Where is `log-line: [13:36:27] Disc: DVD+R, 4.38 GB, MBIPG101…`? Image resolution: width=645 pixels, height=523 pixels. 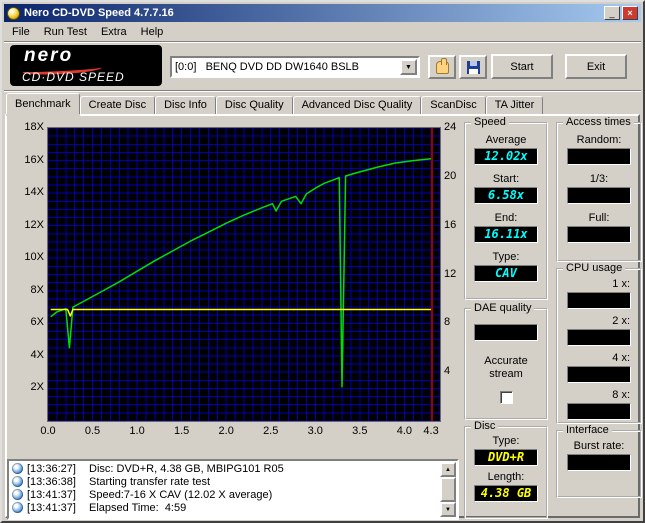 log-line: [13:36:27] Disc: DVD+R, 4.38 GB, MBIPG101… is located at coordinates (225, 468).